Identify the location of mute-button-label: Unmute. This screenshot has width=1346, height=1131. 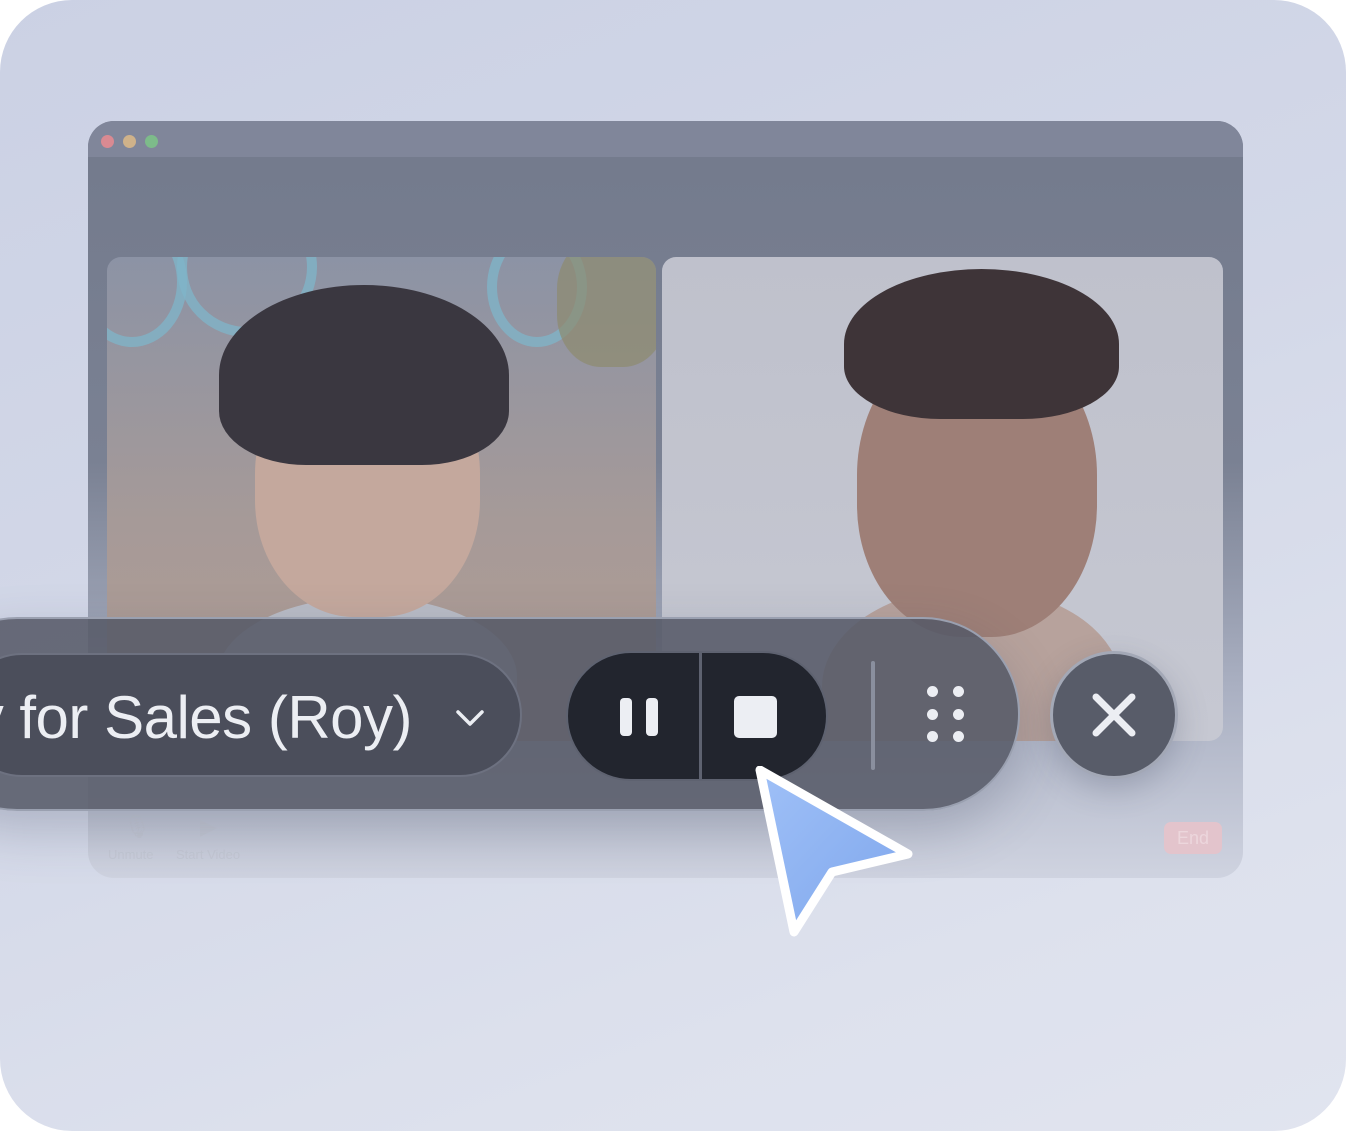
(131, 854).